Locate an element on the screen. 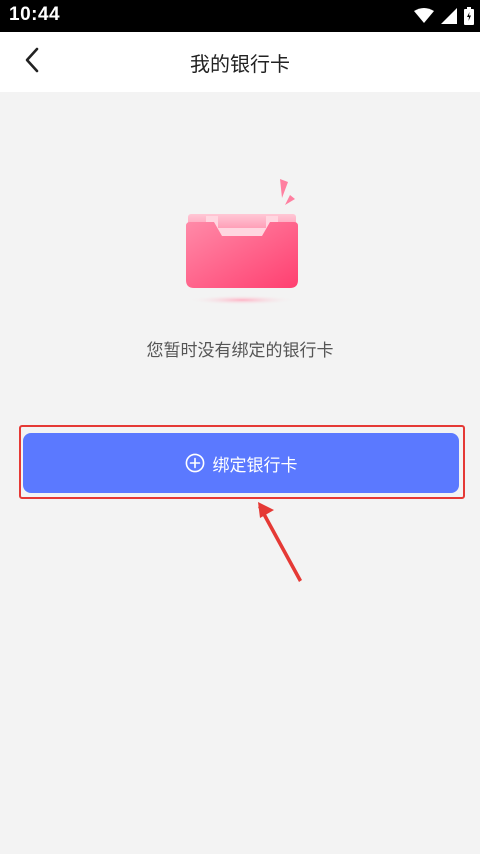  empty-state-message: 您暂时没有绑定的银行卡 is located at coordinates (240, 351).